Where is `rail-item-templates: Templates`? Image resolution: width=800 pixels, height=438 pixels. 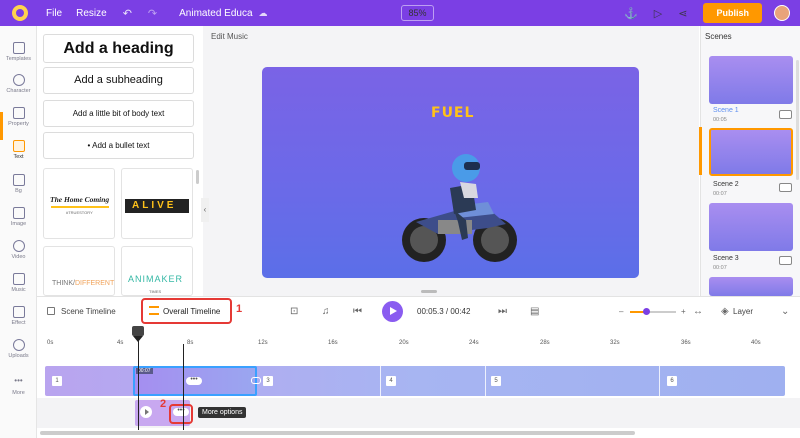
rail-item-templates: Templates is located at coordinates (18, 52).